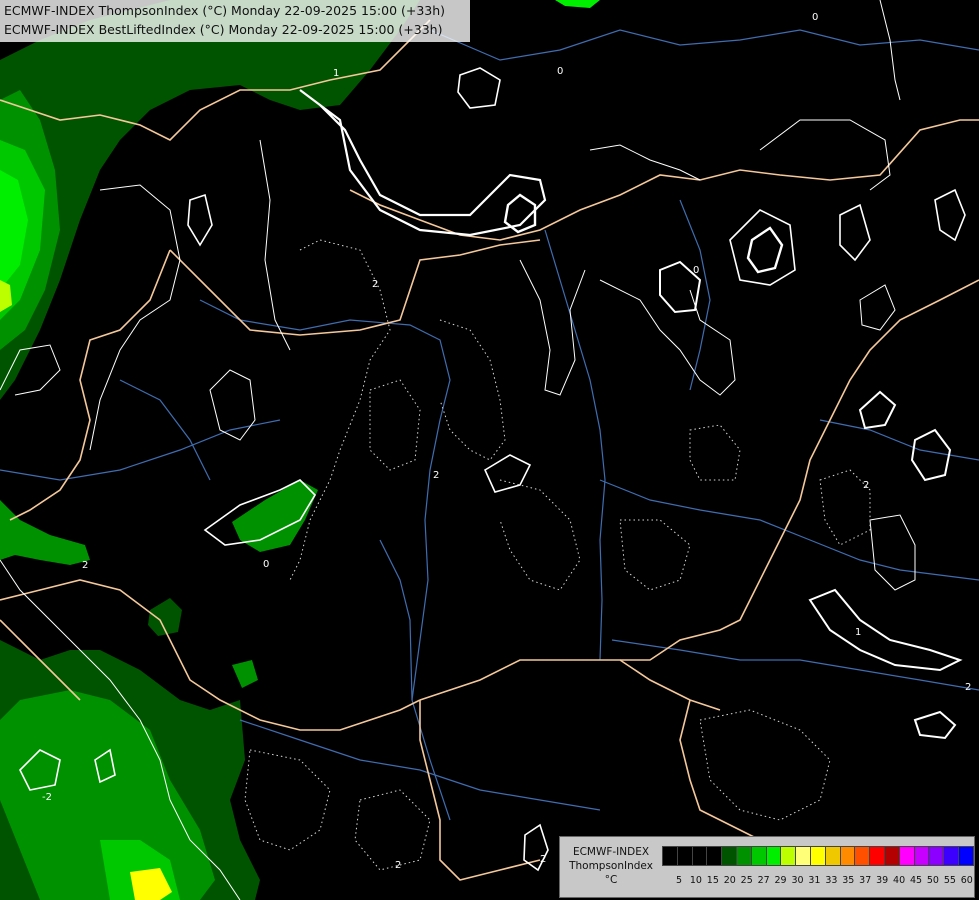  I want to click on legend-tick-label: 39, so click(882, 880).